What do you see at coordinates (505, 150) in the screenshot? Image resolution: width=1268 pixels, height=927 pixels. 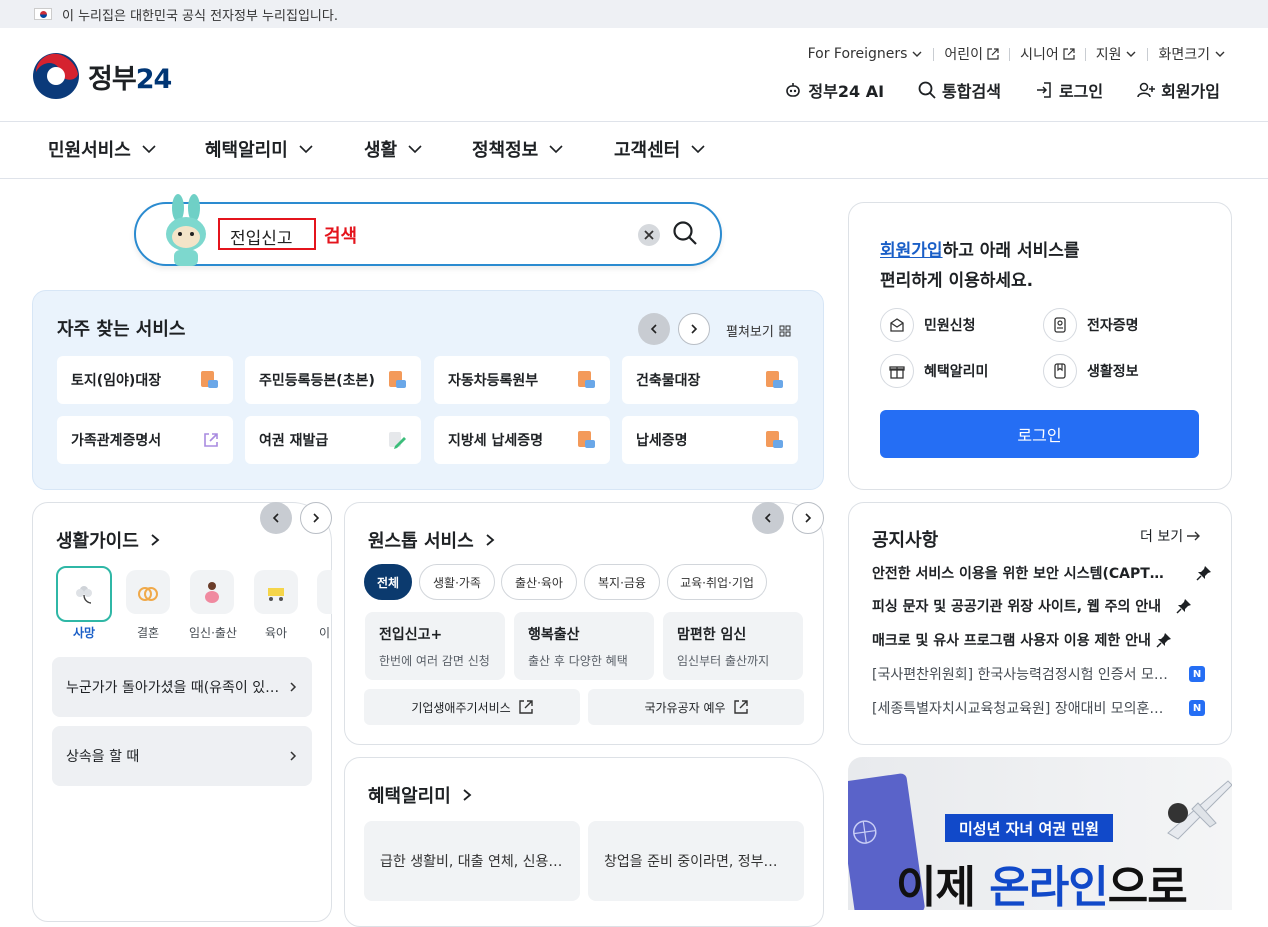 I see `nav-label: 정책정보` at bounding box center [505, 150].